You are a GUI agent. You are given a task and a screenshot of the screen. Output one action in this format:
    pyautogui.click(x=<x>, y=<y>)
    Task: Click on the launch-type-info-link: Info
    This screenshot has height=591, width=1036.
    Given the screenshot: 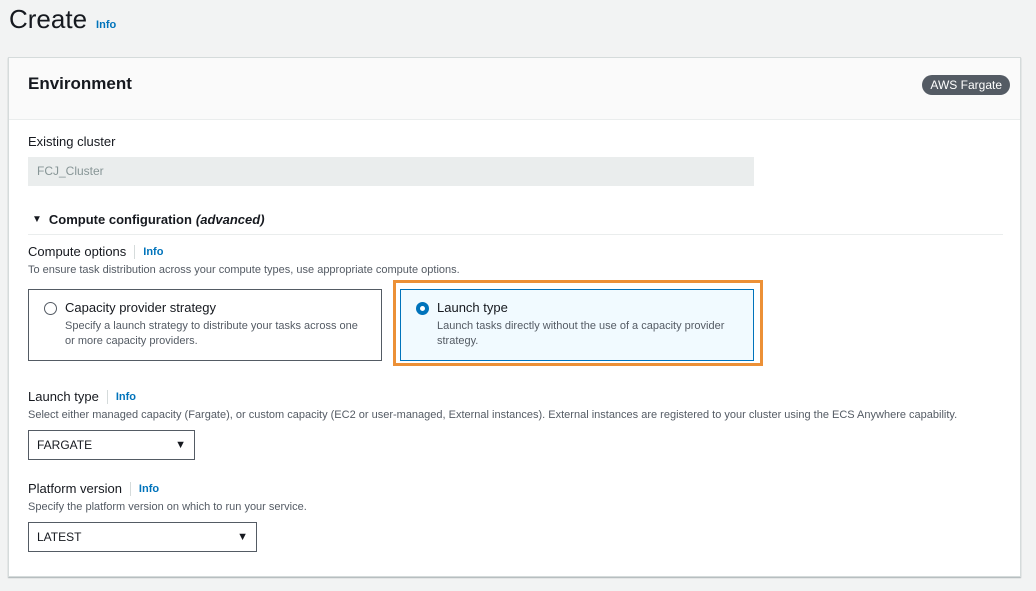 What is the action you would take?
    pyautogui.click(x=126, y=397)
    